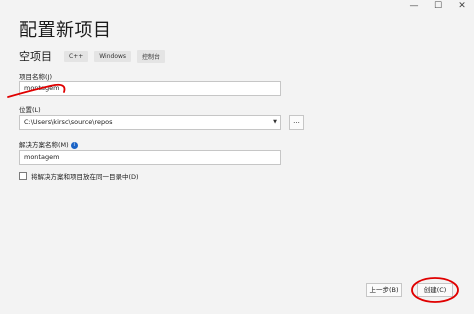  What do you see at coordinates (435, 290) in the screenshot?
I see `create-button: 创建(C)` at bounding box center [435, 290].